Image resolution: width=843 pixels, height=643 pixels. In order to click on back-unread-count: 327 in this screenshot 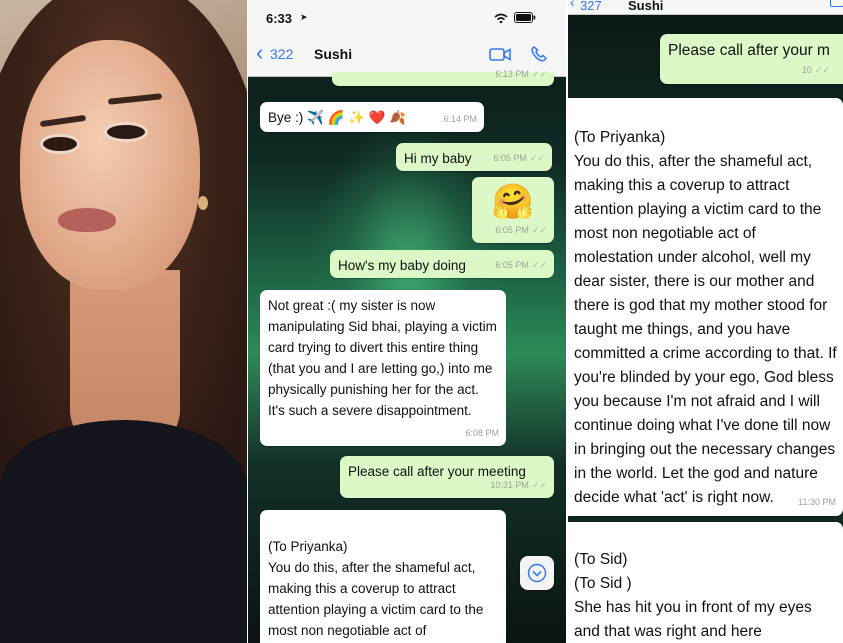, I will do `click(591, 6)`.